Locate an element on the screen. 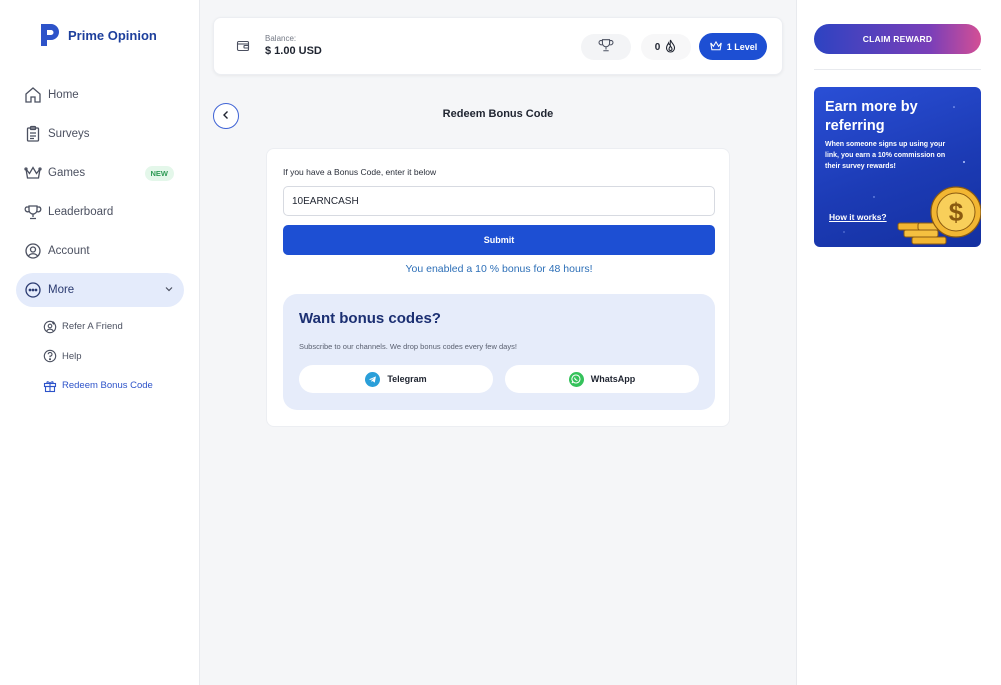  whatsapp-label: WhatsApp is located at coordinates (613, 379).